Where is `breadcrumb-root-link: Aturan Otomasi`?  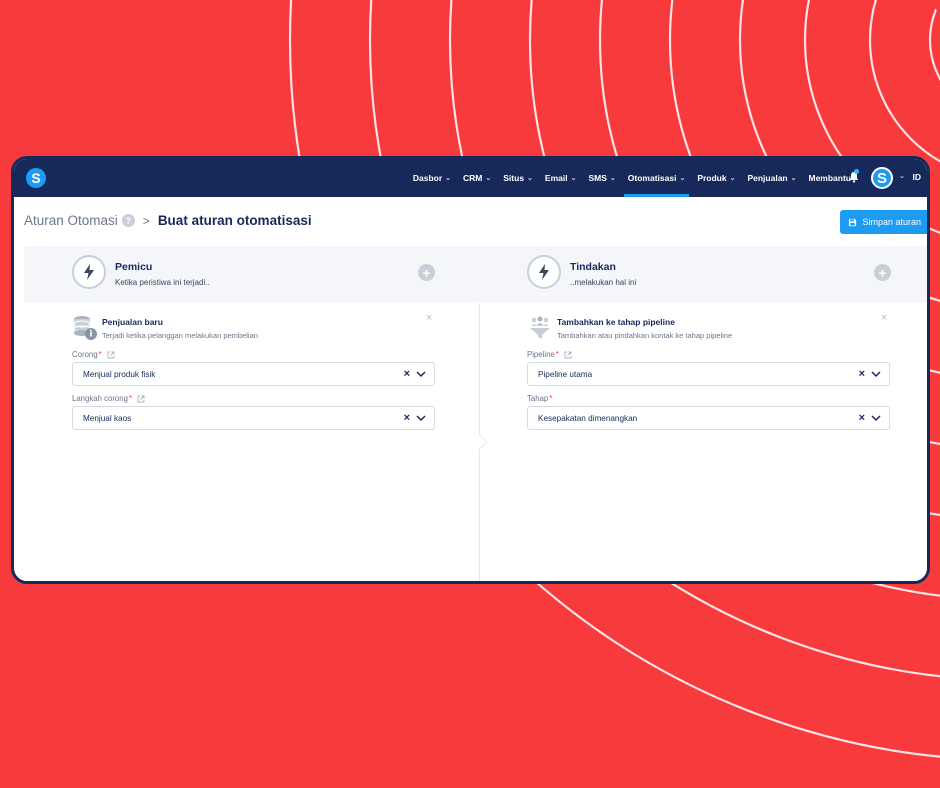
breadcrumb-root-link: Aturan Otomasi is located at coordinates (71, 220).